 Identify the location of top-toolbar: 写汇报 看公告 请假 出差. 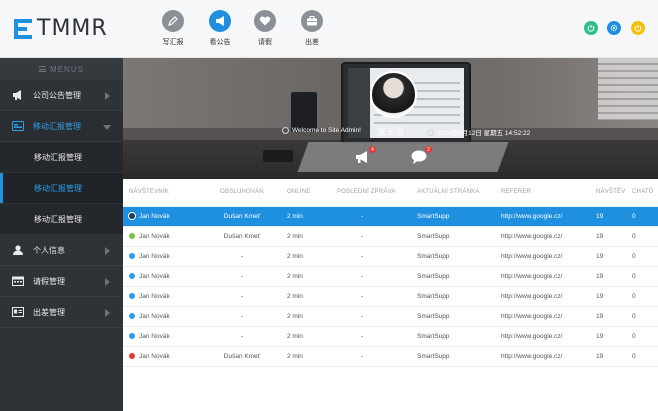
(390, 29).